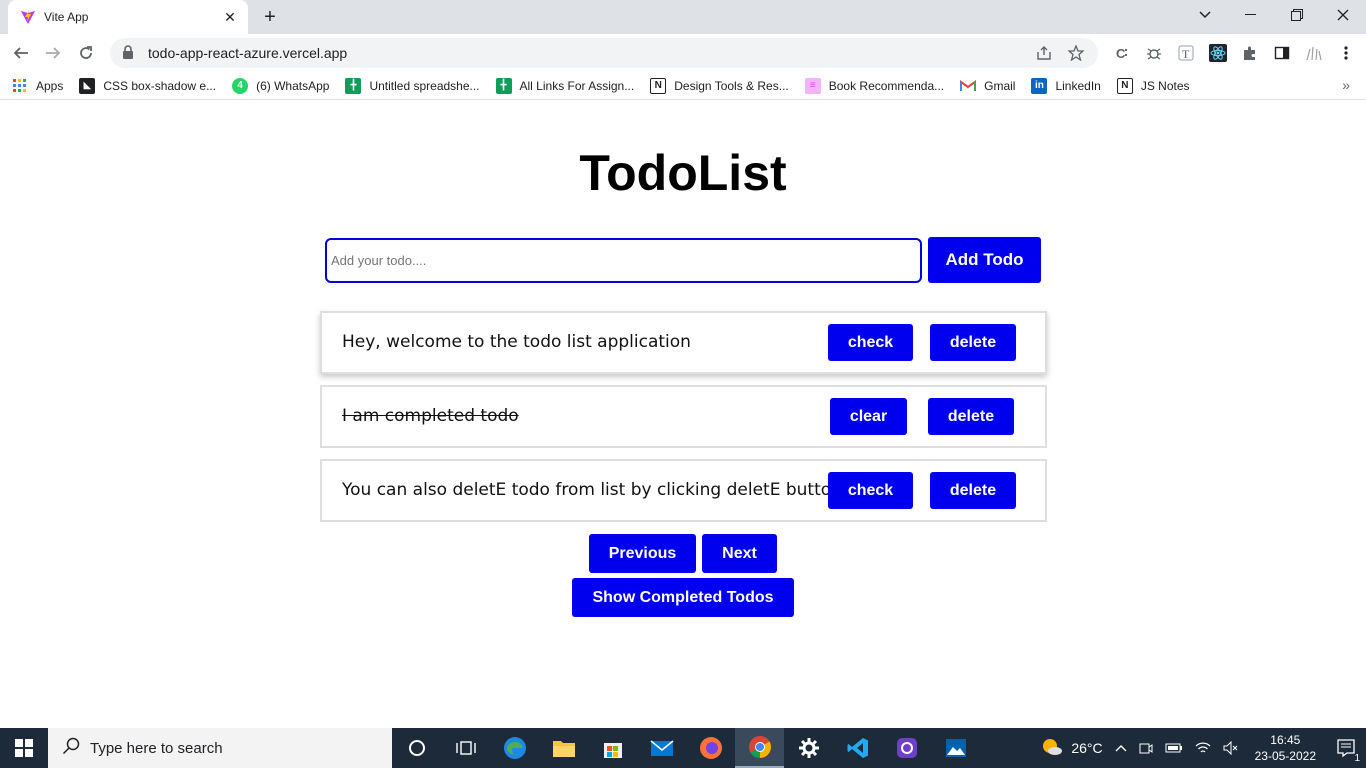  What do you see at coordinates (514, 748) in the screenshot?
I see `edge-icon` at bounding box center [514, 748].